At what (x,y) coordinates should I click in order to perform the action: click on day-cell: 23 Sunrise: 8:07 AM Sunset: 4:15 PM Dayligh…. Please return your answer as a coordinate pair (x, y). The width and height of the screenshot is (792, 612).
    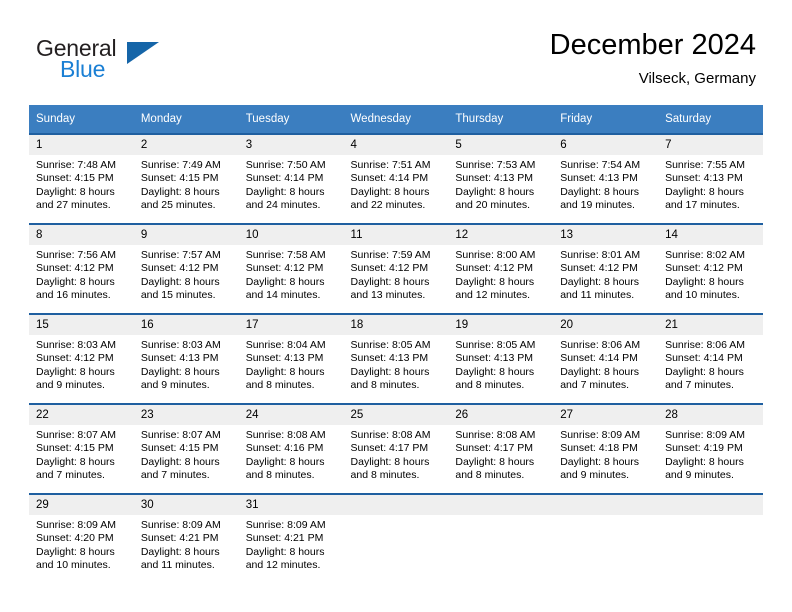
    Looking at the image, I should click on (186, 448).